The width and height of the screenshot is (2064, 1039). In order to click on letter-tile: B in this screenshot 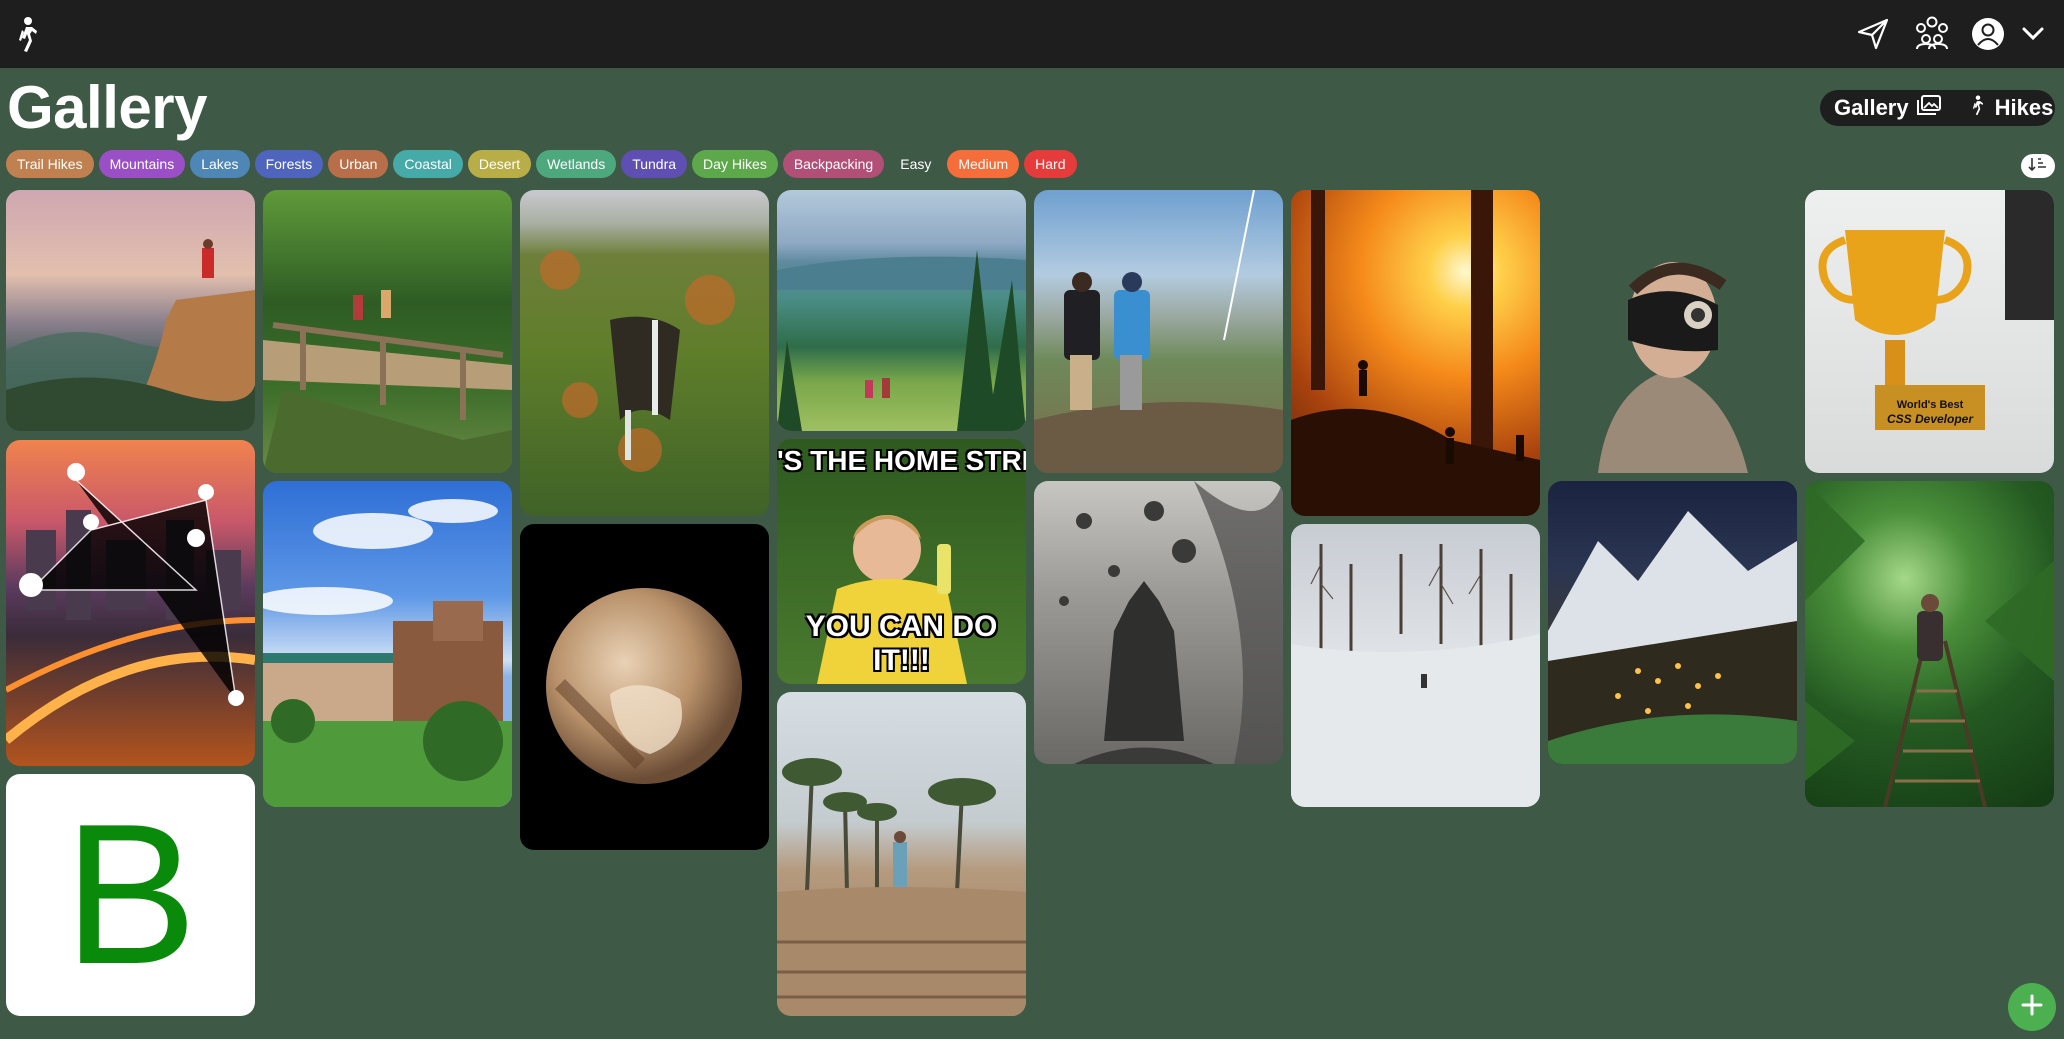, I will do `click(130, 895)`.